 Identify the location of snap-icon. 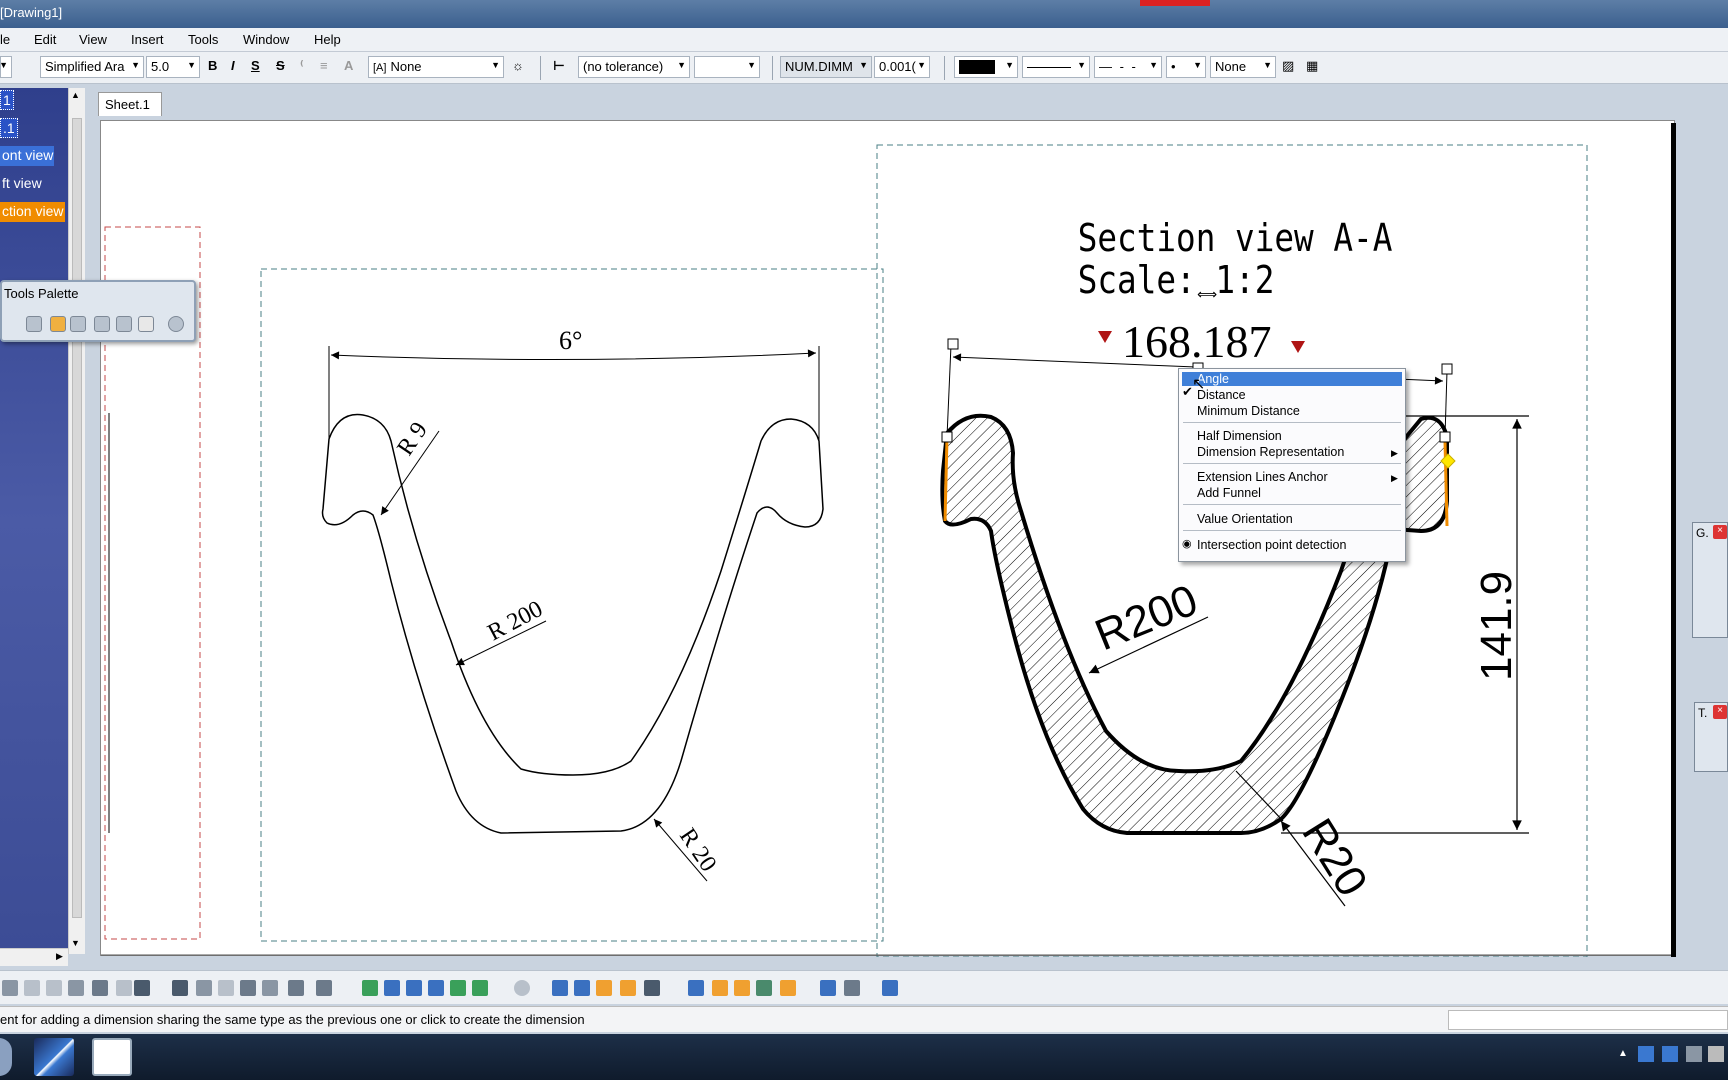
(582, 988).